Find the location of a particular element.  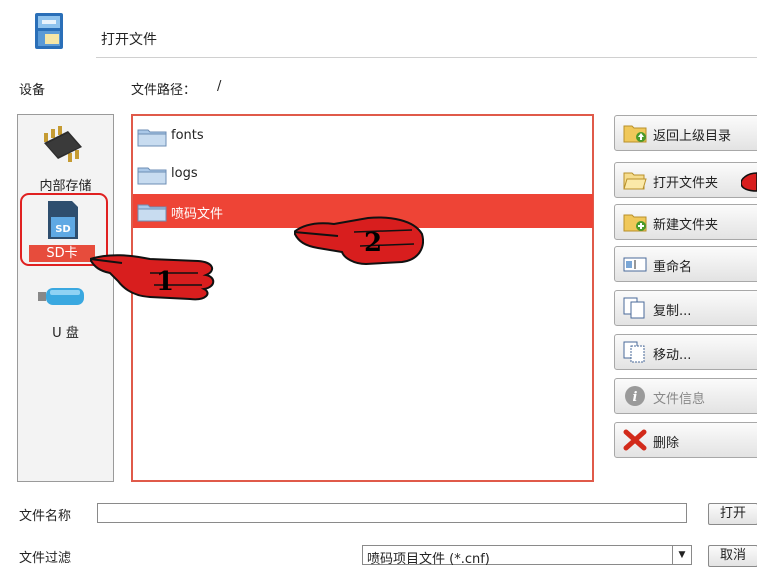

path-value: / is located at coordinates (219, 86).